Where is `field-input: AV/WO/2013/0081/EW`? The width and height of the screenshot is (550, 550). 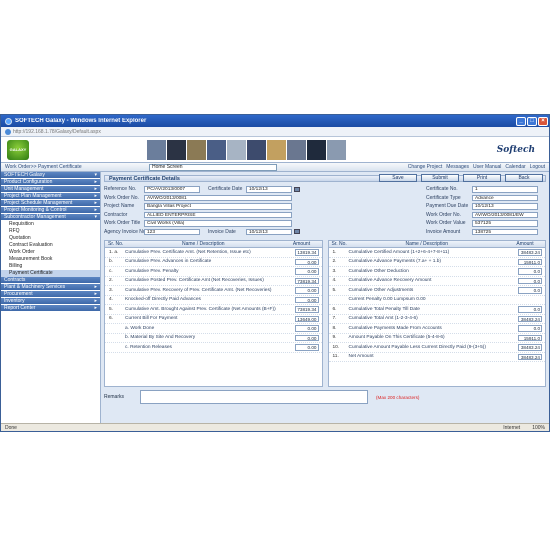 field-input: AV/WO/2013/0081/EW is located at coordinates (505, 214).